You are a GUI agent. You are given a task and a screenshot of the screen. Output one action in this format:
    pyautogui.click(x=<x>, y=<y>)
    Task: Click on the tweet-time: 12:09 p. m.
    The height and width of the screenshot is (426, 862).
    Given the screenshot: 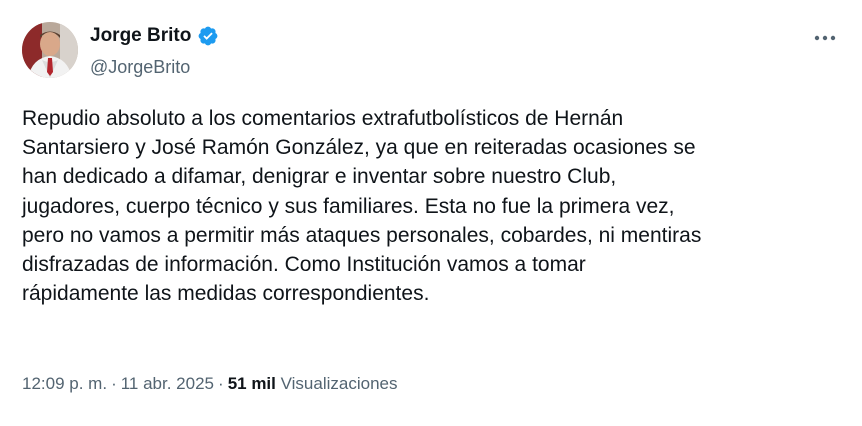 What is the action you would take?
    pyautogui.click(x=64, y=383)
    